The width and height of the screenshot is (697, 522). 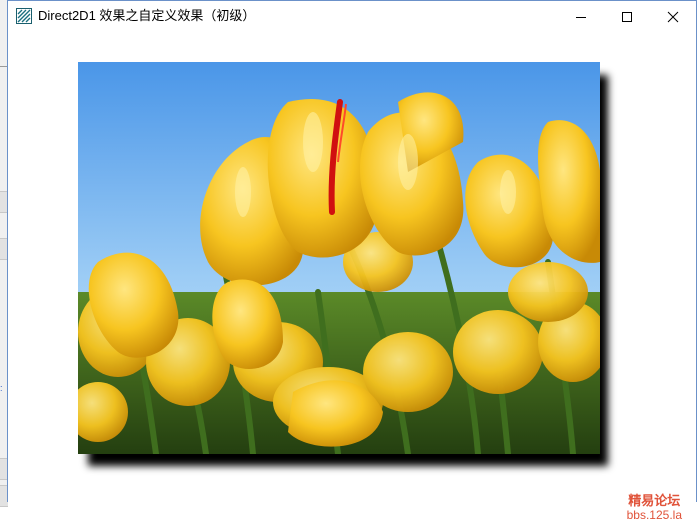 I want to click on window-title: Direct2D1 效果之自定义效果（初级）, so click(x=147, y=15).